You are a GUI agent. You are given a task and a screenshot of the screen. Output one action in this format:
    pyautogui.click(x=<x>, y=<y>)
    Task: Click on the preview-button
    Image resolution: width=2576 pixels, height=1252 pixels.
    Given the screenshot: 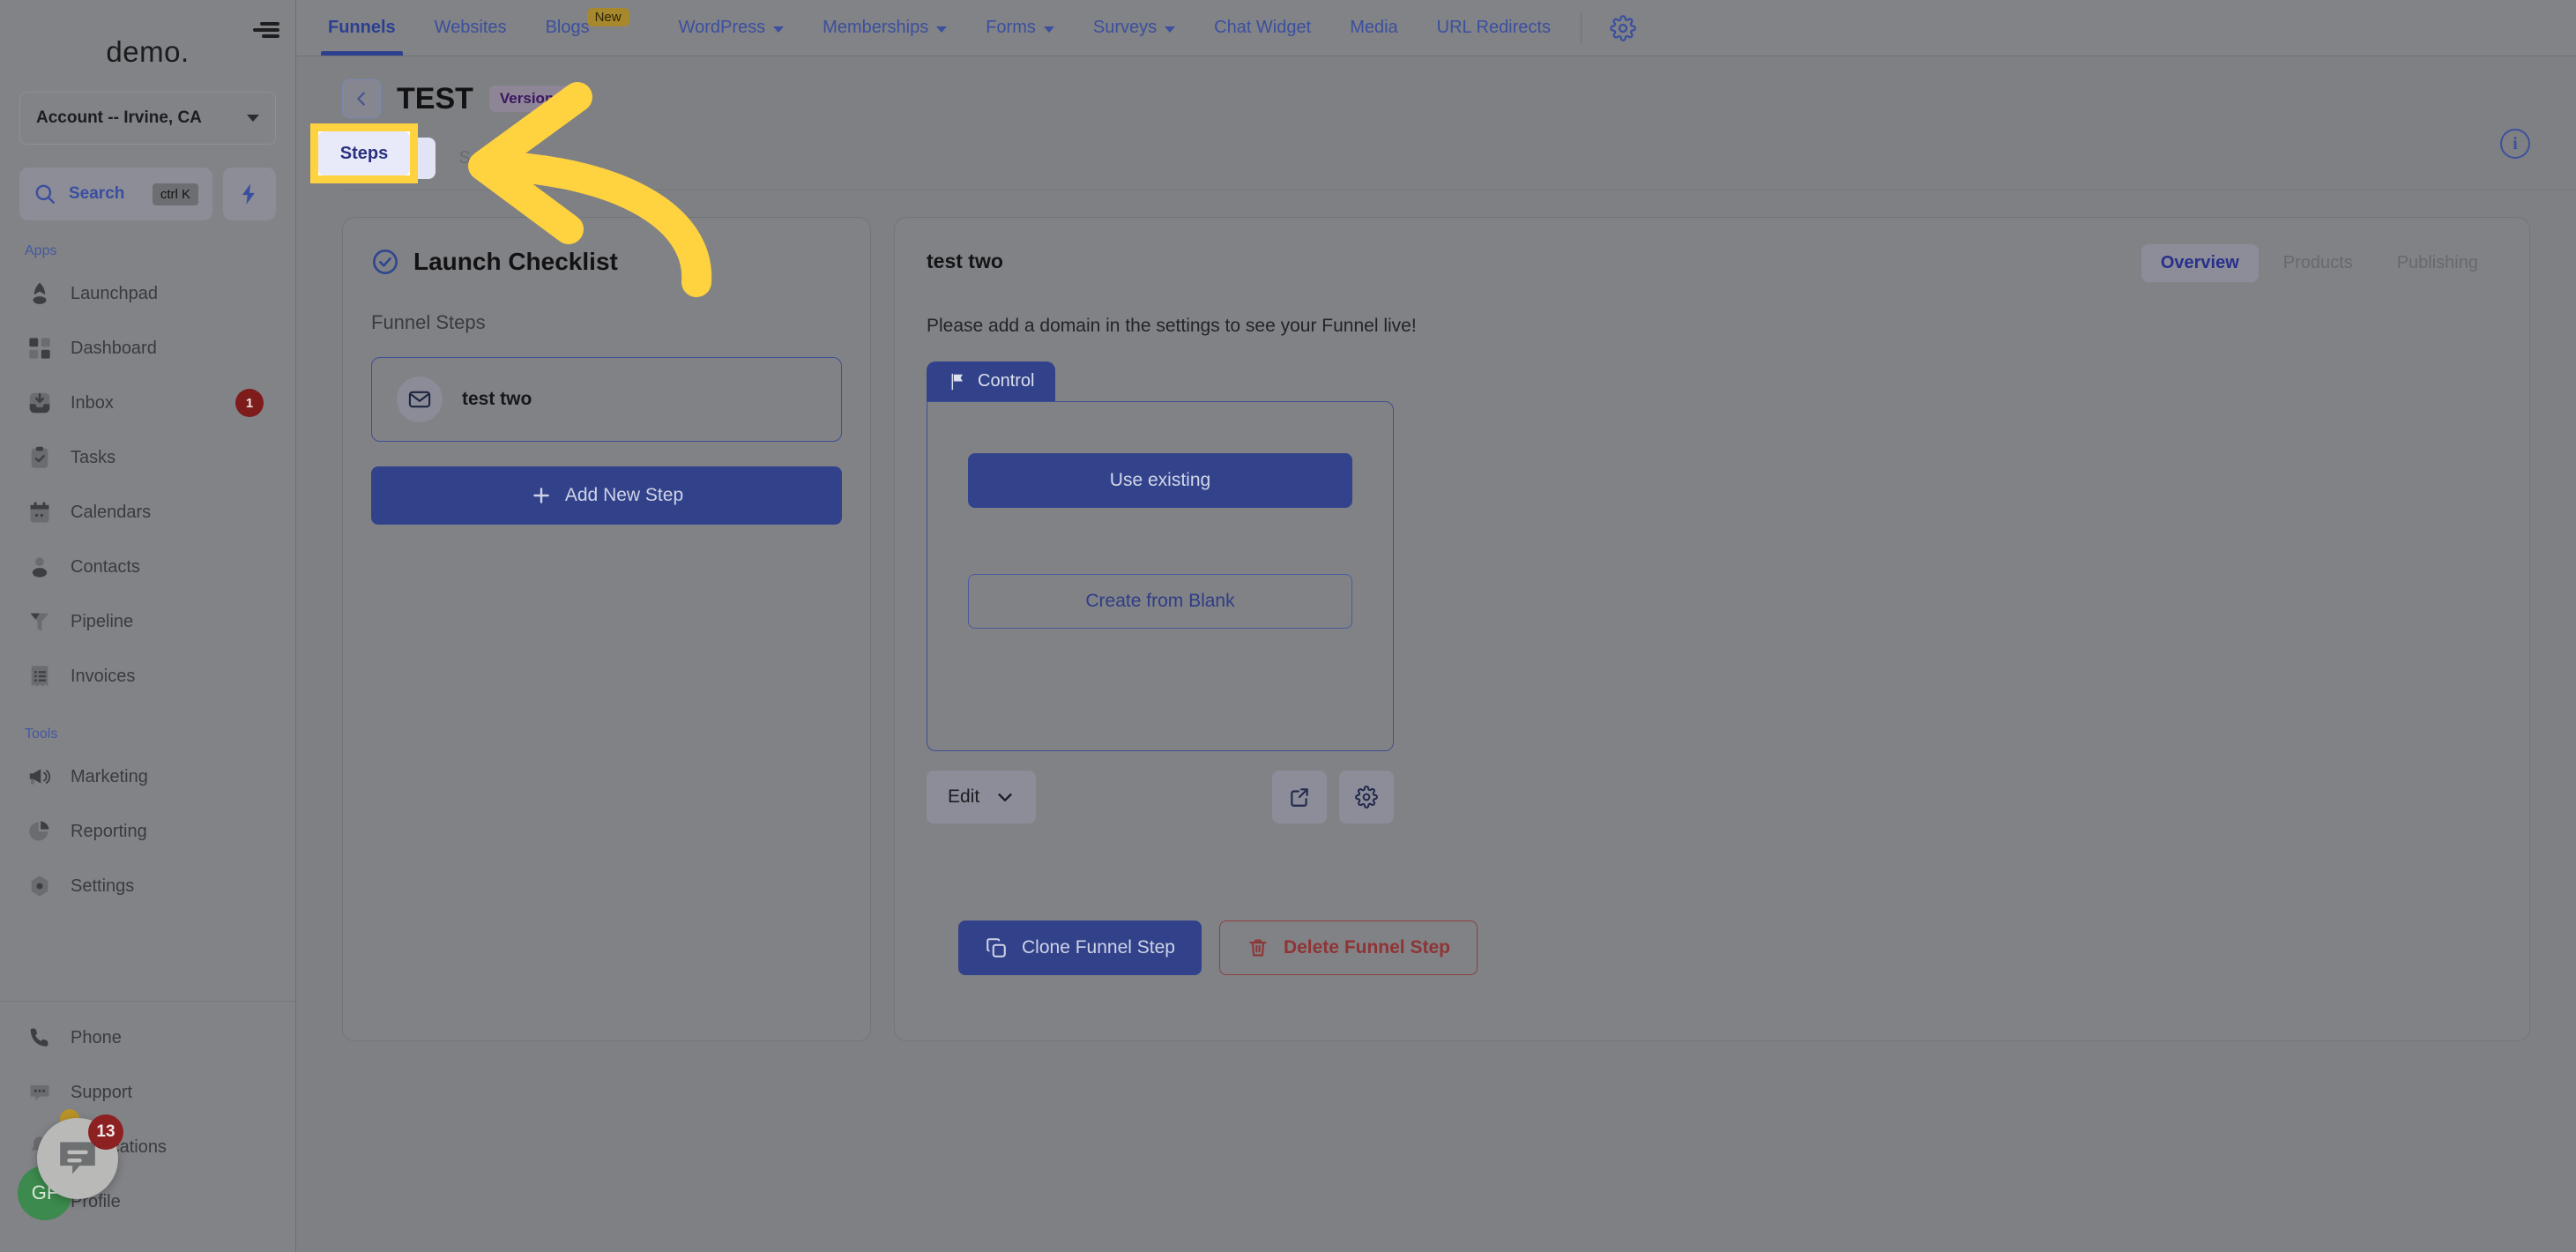 What is the action you would take?
    pyautogui.click(x=1299, y=797)
    